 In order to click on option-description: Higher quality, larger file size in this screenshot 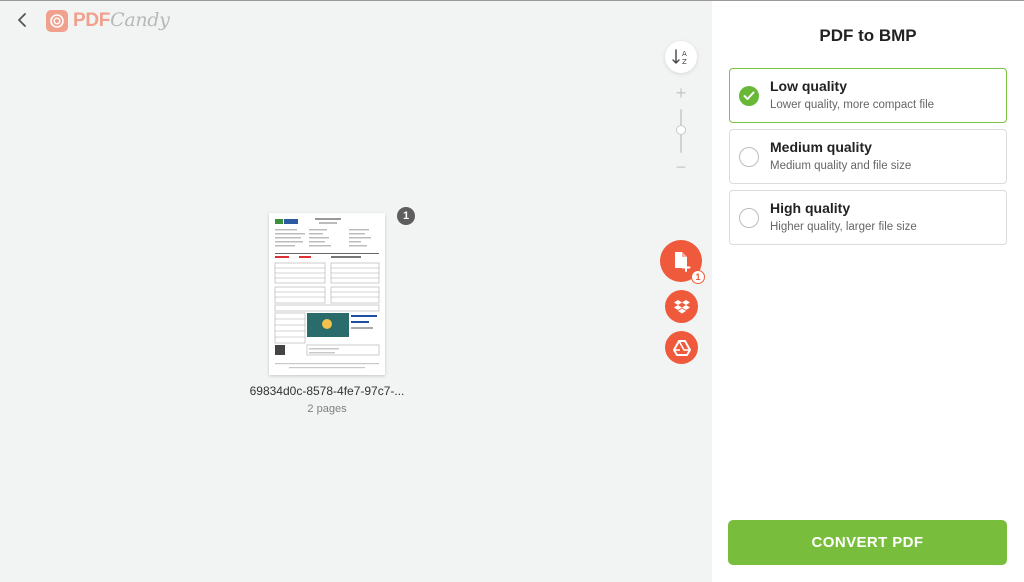, I will do `click(843, 227)`.